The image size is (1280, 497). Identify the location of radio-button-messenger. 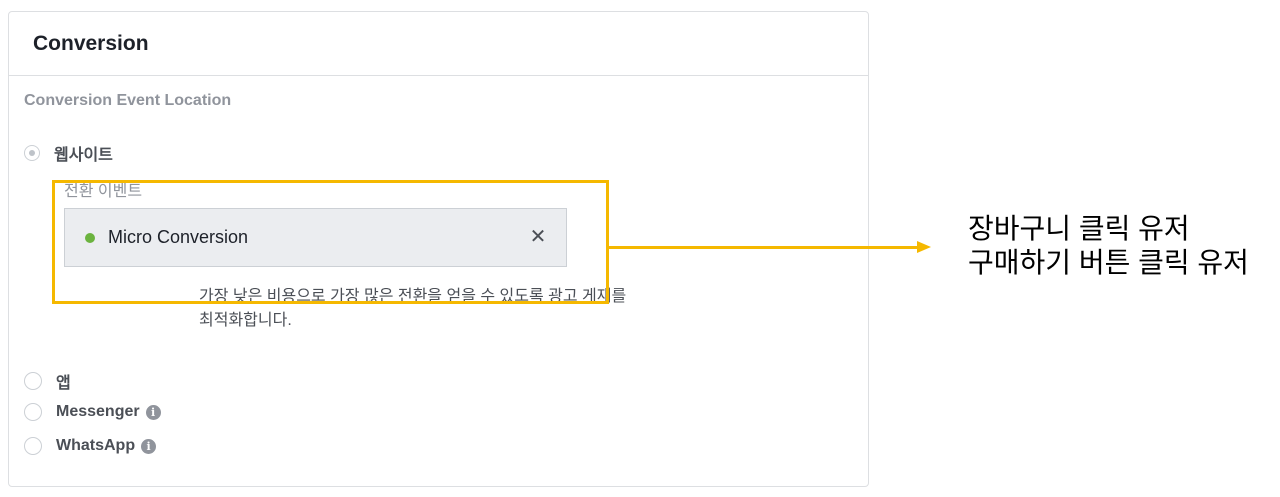
(33, 412).